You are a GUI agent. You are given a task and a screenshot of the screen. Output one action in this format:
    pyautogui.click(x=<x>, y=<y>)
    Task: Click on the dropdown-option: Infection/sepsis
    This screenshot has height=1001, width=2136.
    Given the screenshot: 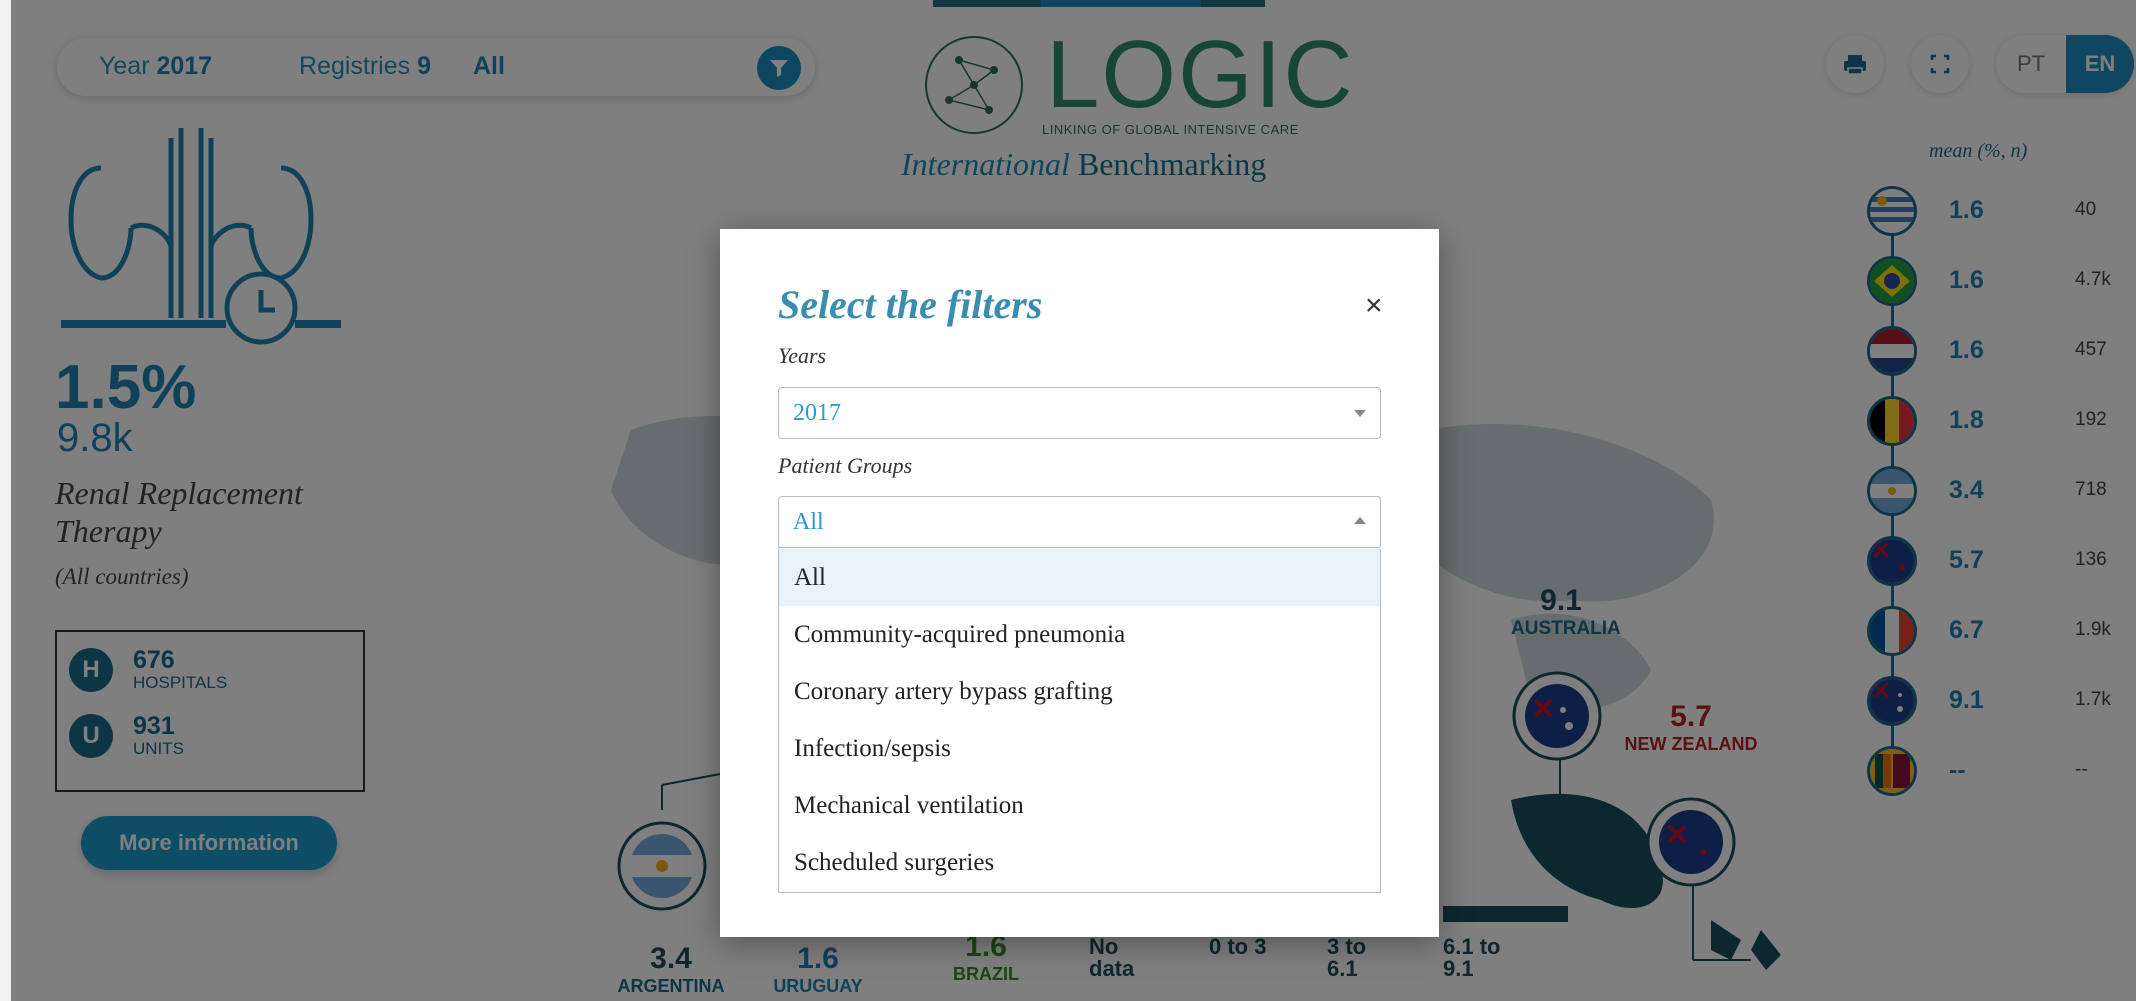 What is the action you would take?
    pyautogui.click(x=1079, y=748)
    